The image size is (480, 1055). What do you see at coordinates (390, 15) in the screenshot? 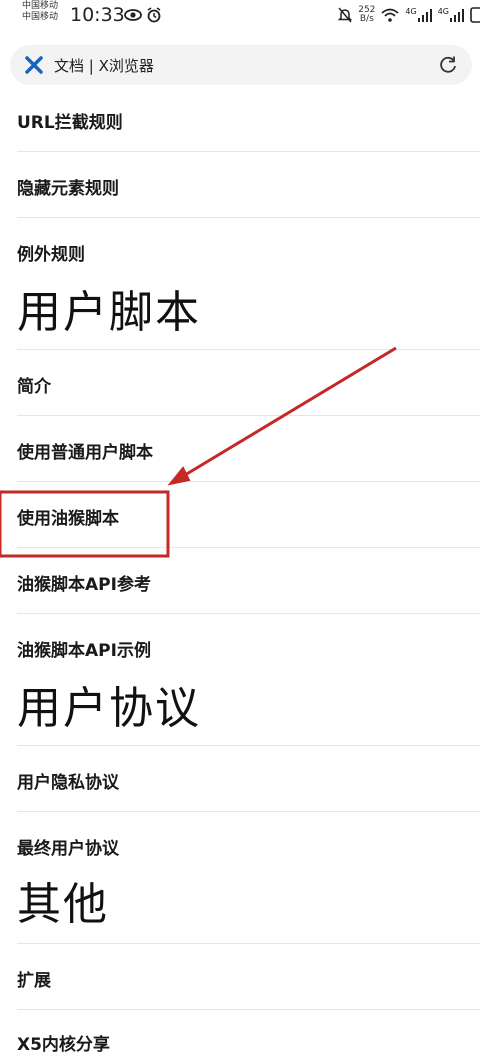
I see `wifi-icon` at bounding box center [390, 15].